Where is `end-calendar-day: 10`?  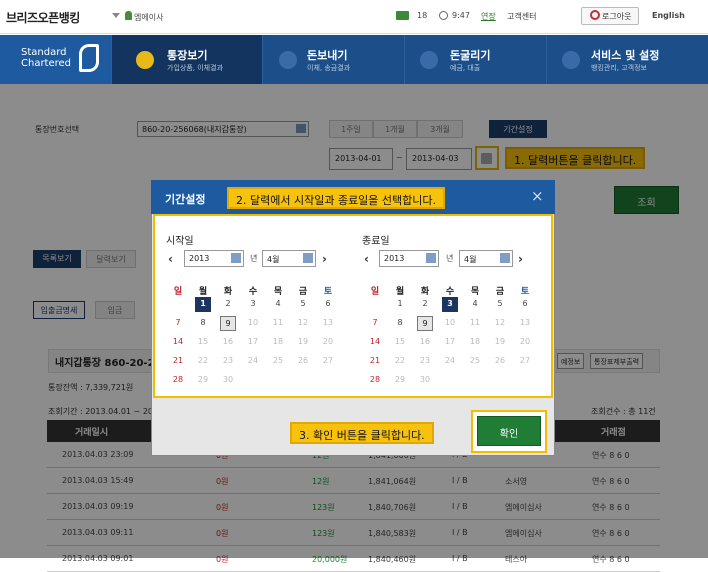
end-calendar-day: 10 is located at coordinates (450, 323).